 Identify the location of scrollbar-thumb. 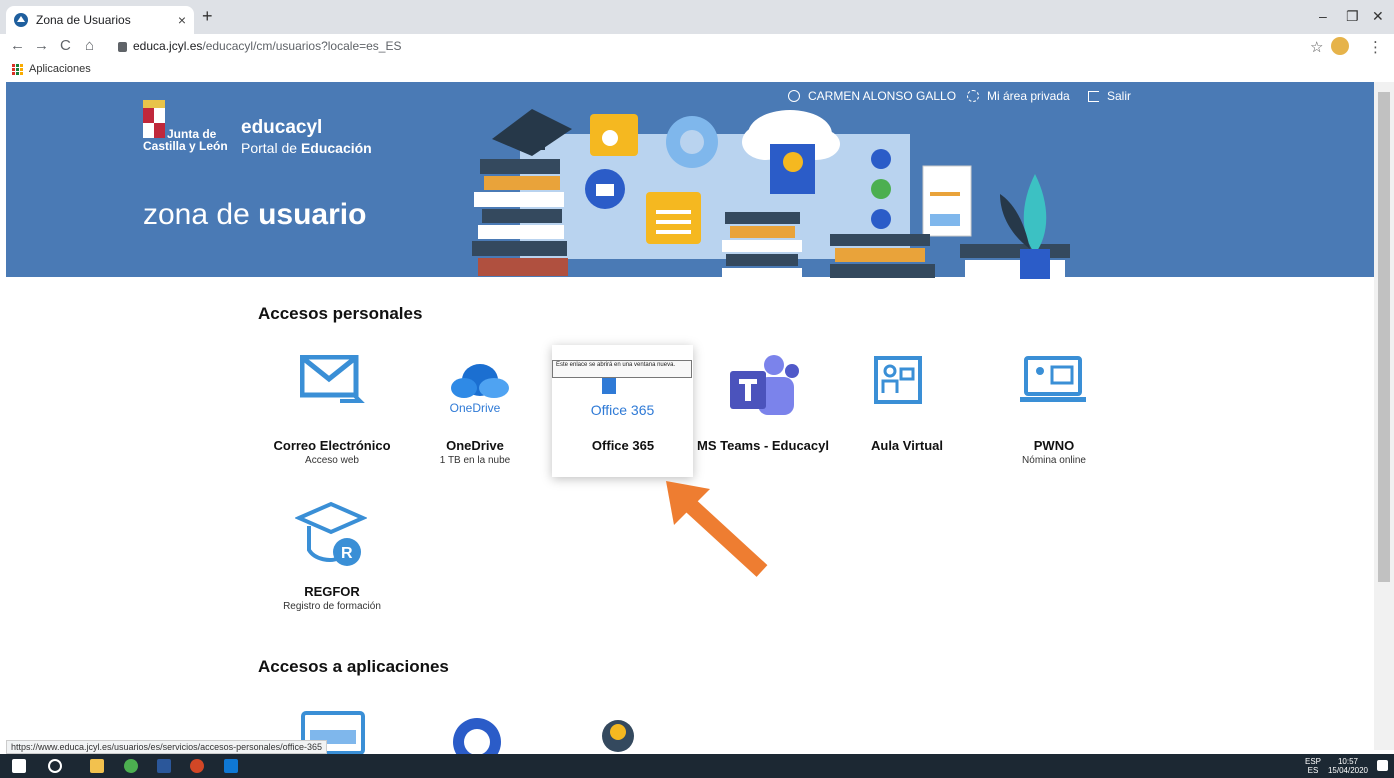
(1384, 337).